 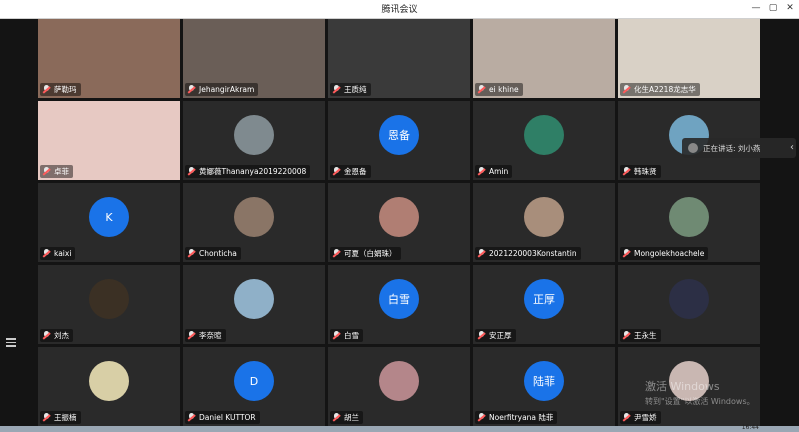 I want to click on participant-name: 黄娜薇Thananya2019220008, so click(x=253, y=171).